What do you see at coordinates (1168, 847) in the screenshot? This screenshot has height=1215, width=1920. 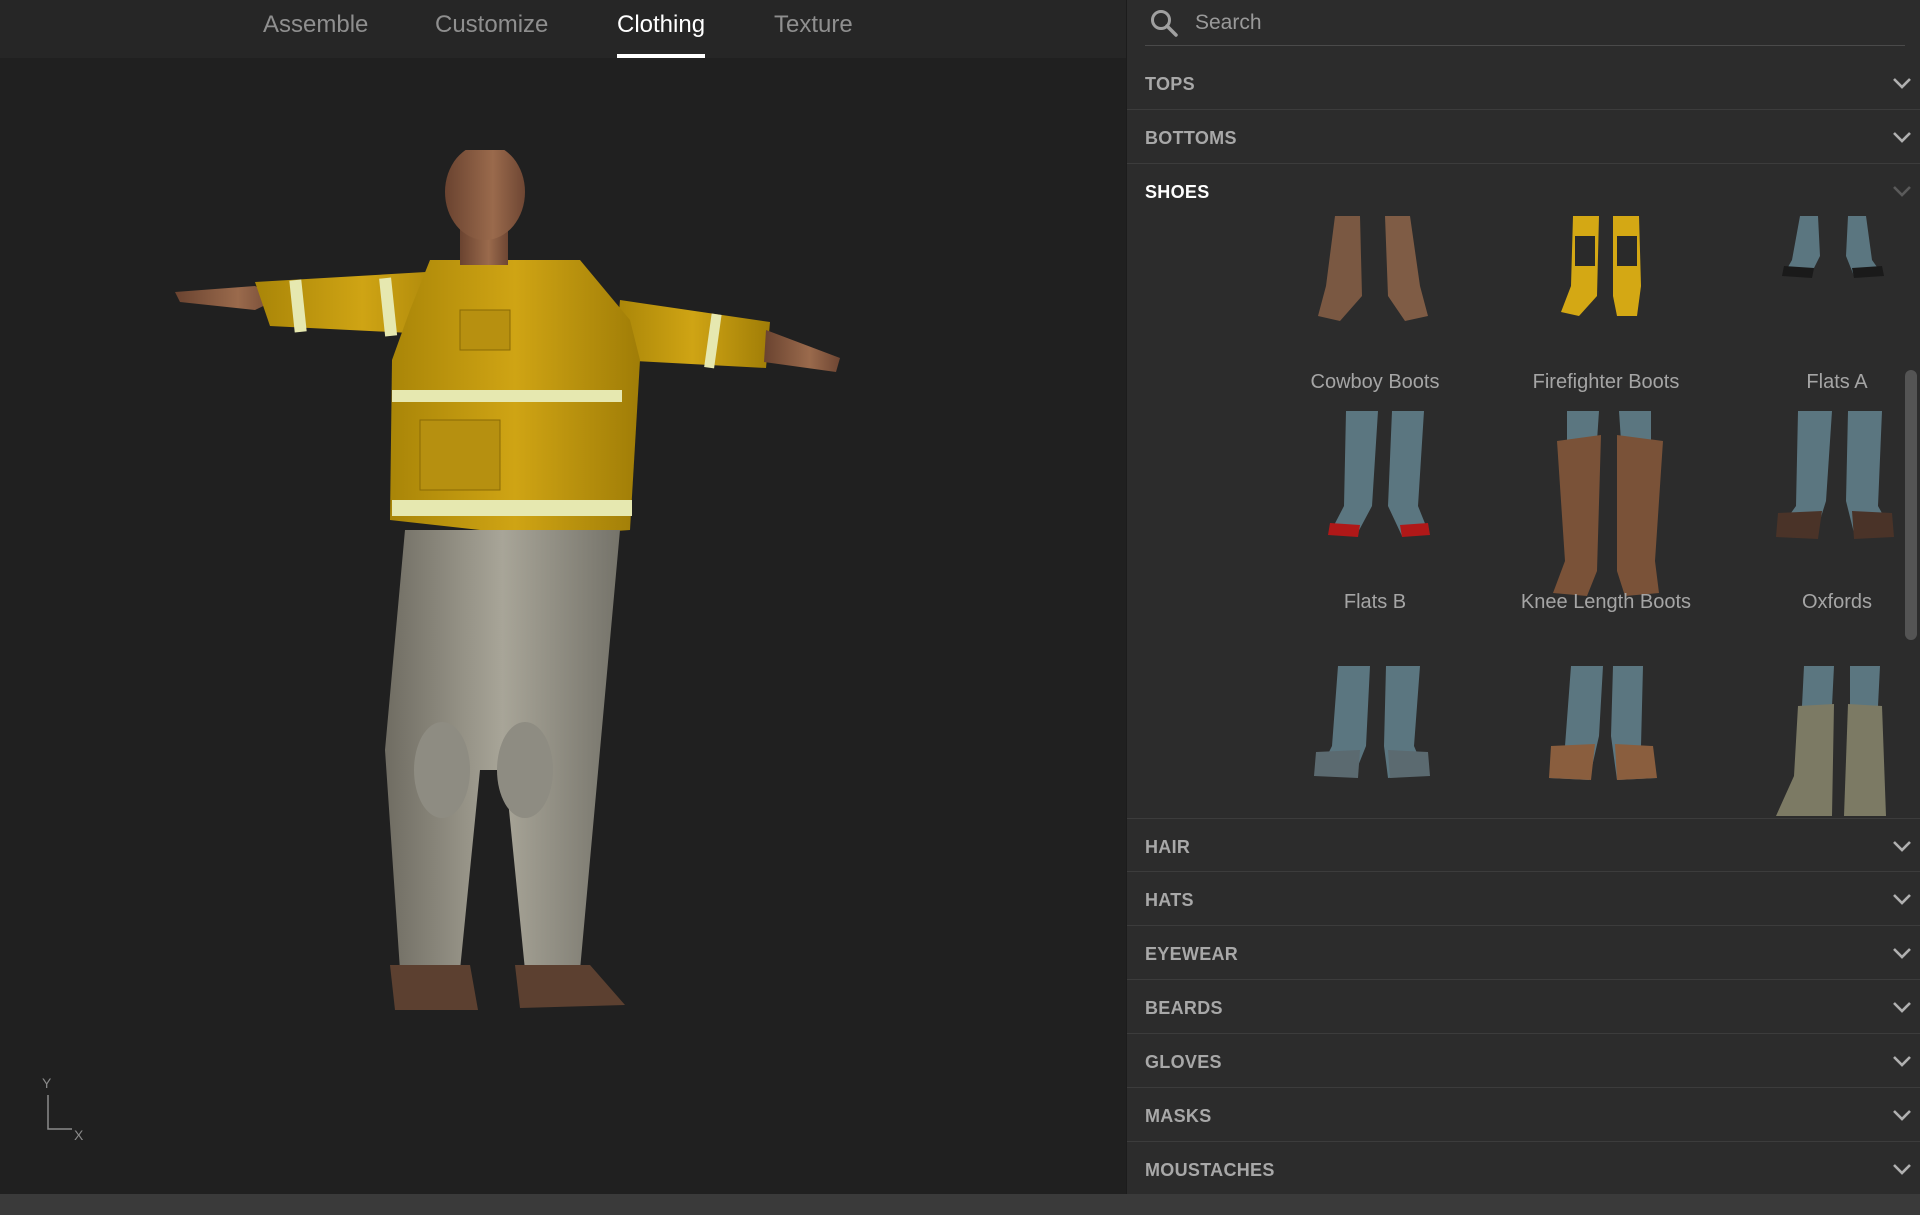 I see `category-label: HAIR` at bounding box center [1168, 847].